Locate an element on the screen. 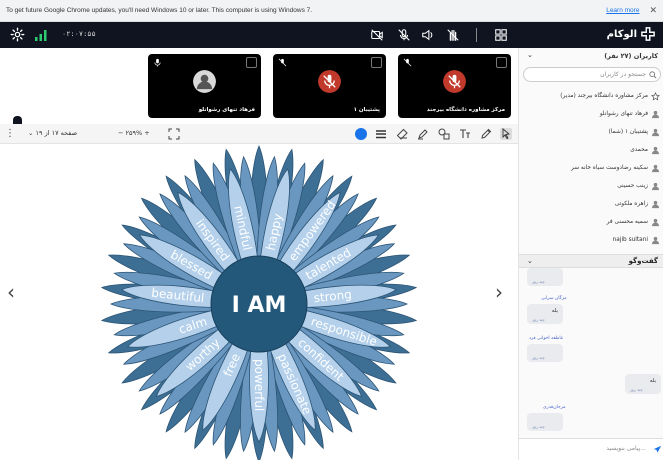 Image resolution: width=663 pixels, height=460 pixels. zoom-in-button: + is located at coordinates (146, 133).